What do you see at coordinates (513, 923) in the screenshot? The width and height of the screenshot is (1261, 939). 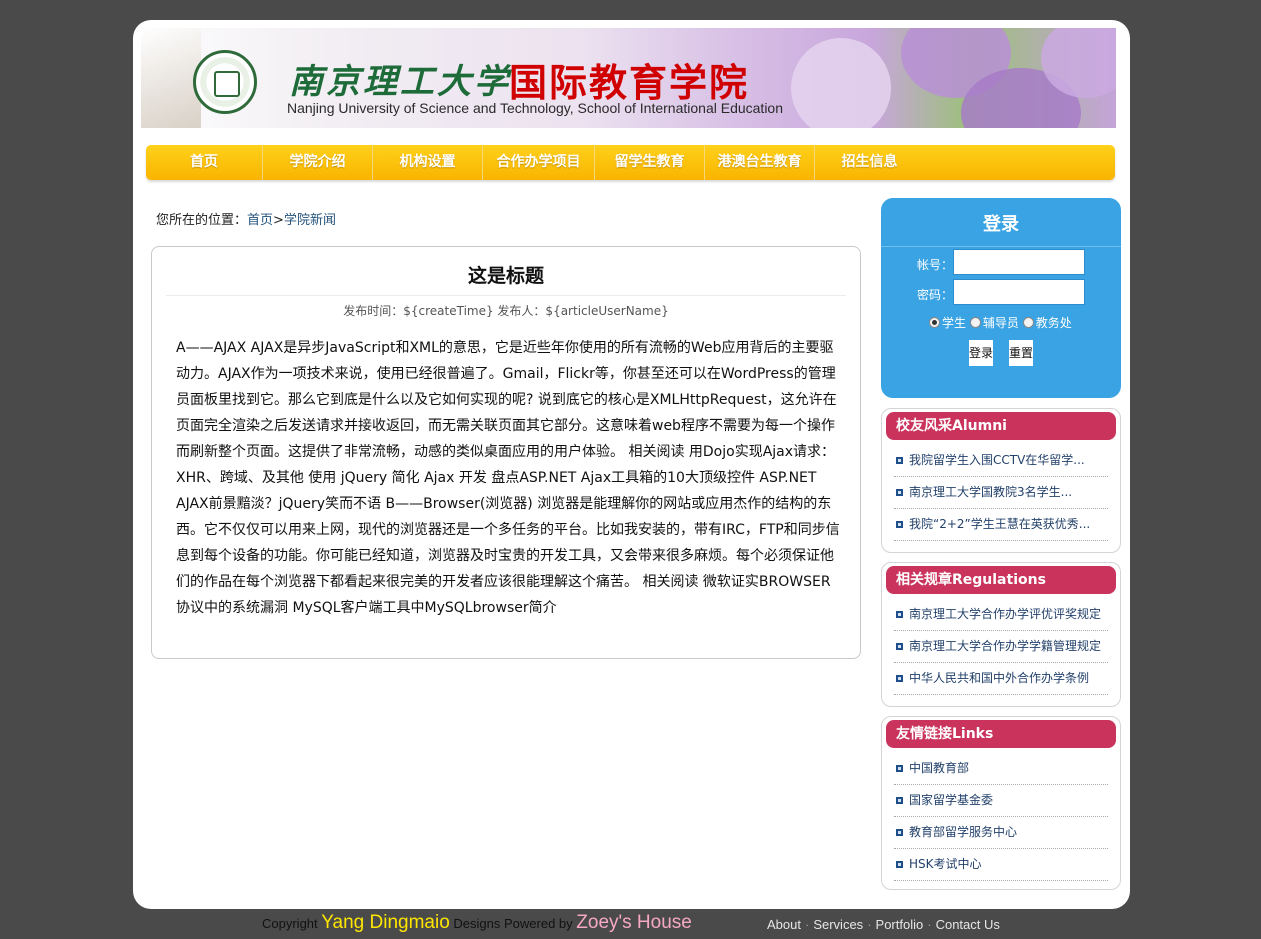 I see `designs-text: Designs Powered by` at bounding box center [513, 923].